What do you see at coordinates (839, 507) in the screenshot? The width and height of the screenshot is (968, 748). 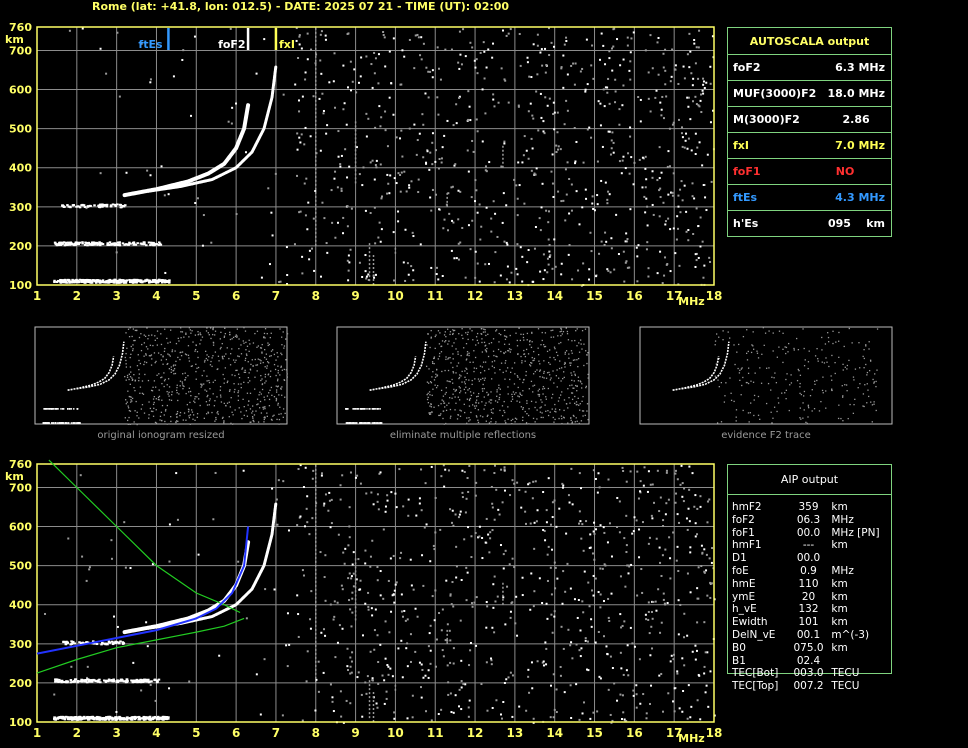 I see `aip-unit: km` at bounding box center [839, 507].